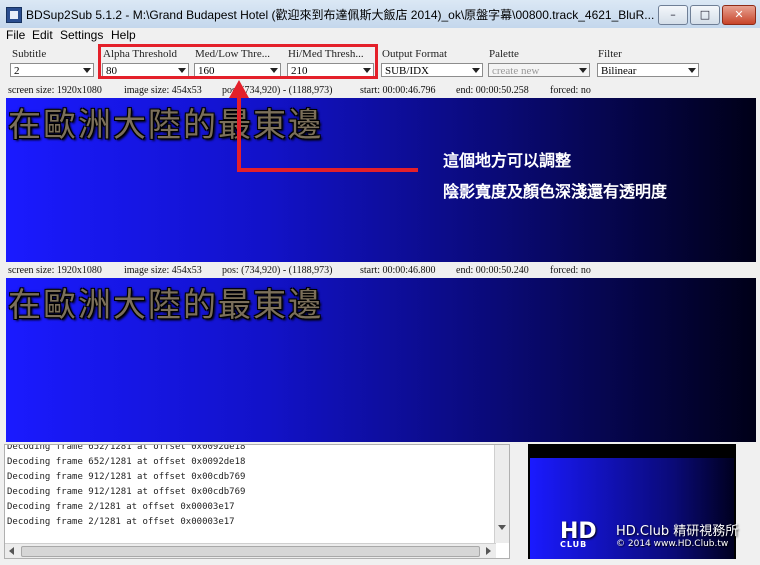 The image size is (760, 565). Describe the element at coordinates (555, 191) in the screenshot. I see `annotation-line-2: 陰影寬度及顏色深淺還有透明度` at that location.